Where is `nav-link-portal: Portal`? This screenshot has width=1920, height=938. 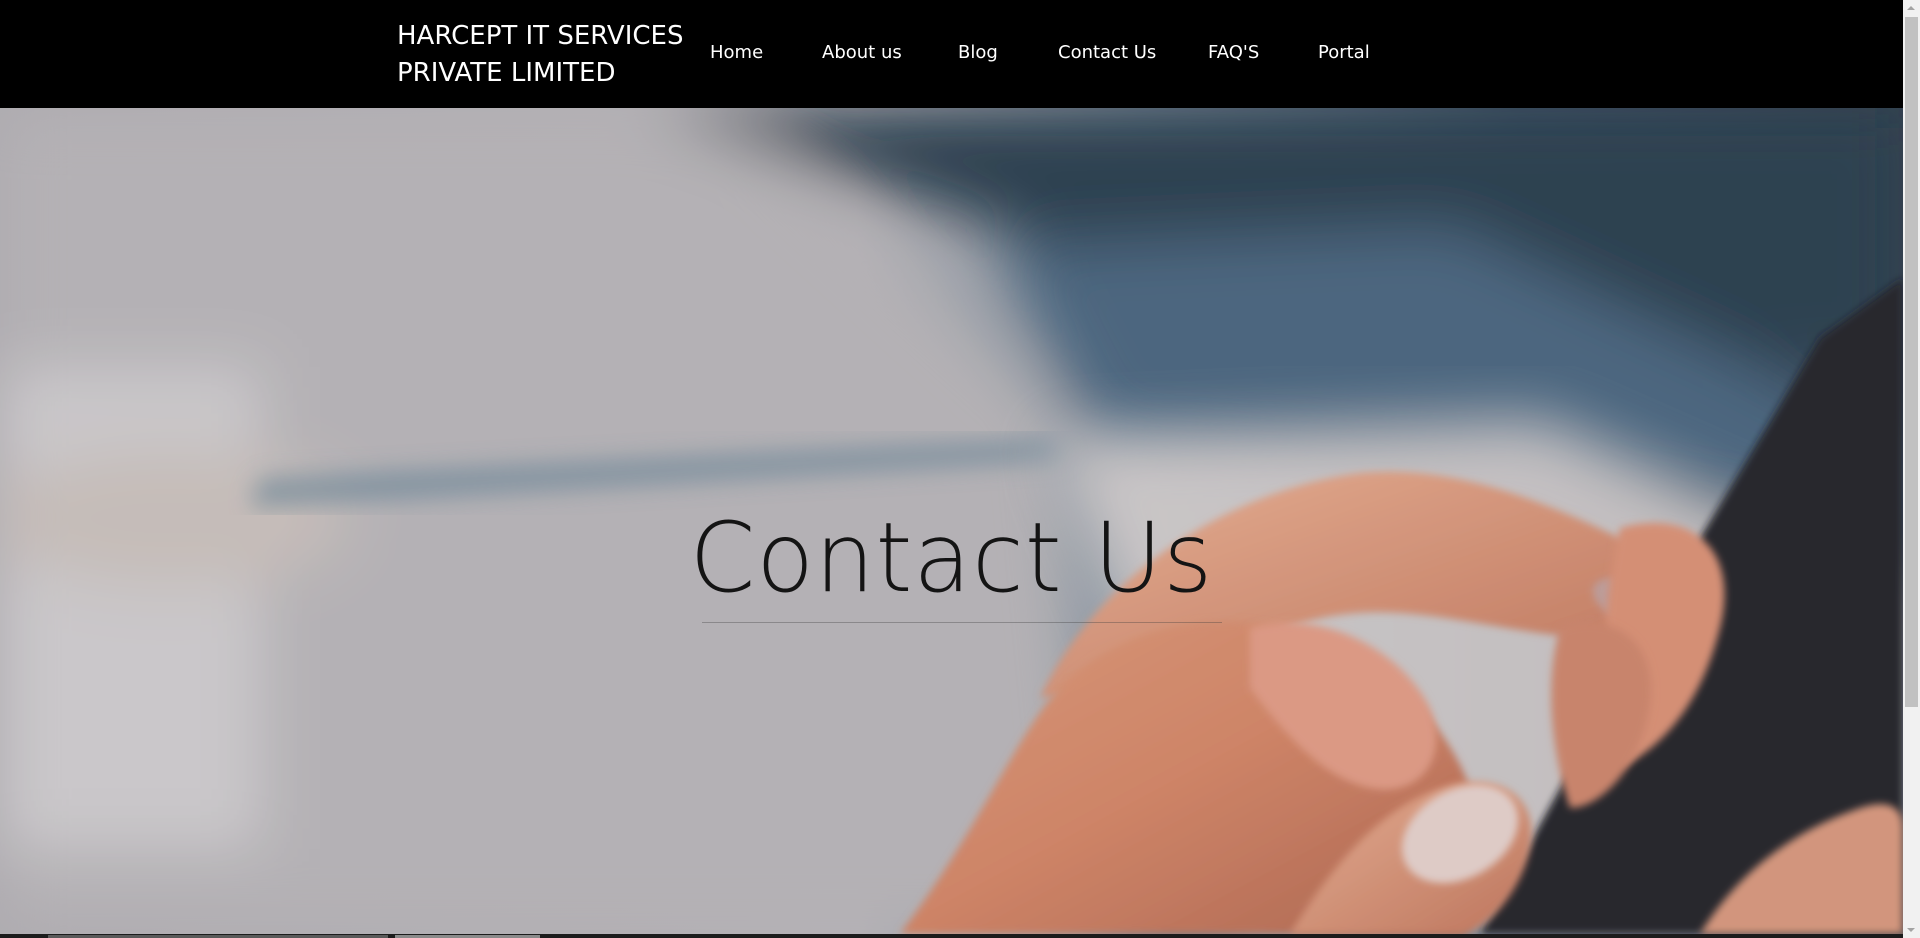
nav-link-portal: Portal is located at coordinates (1344, 52).